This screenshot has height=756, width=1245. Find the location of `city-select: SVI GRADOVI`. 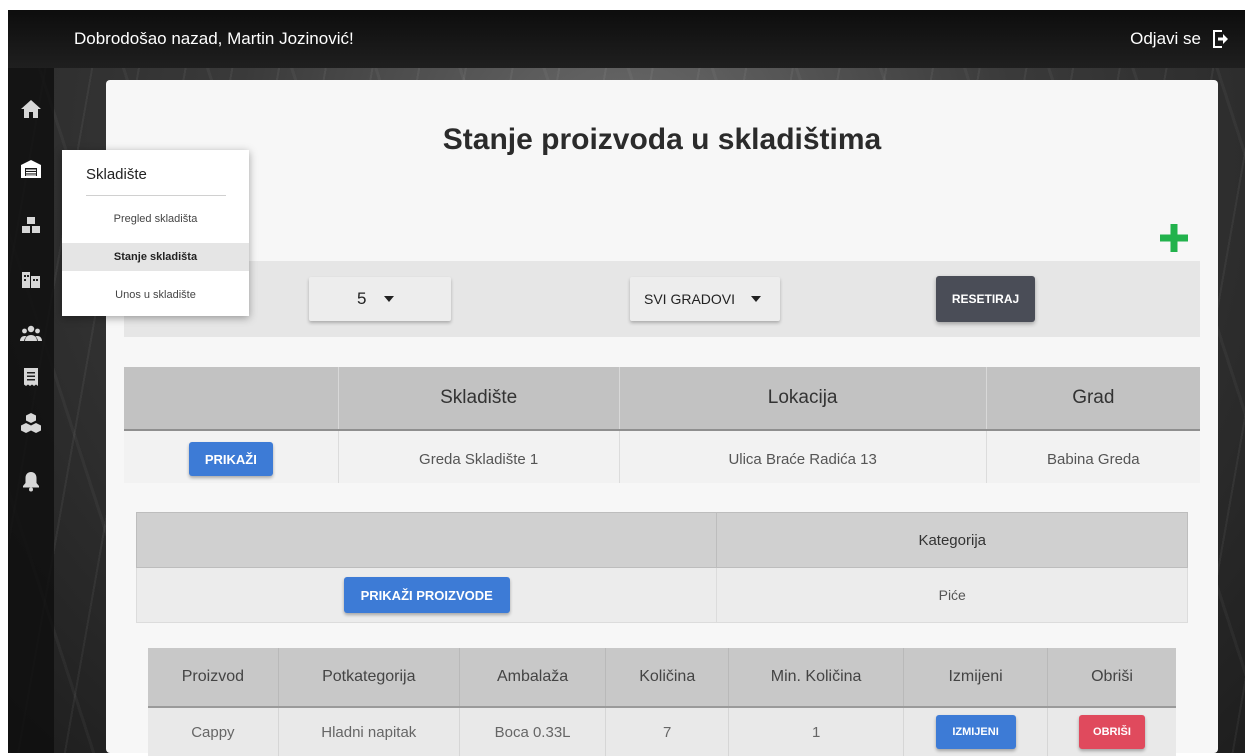

city-select: SVI GRADOVI is located at coordinates (705, 299).